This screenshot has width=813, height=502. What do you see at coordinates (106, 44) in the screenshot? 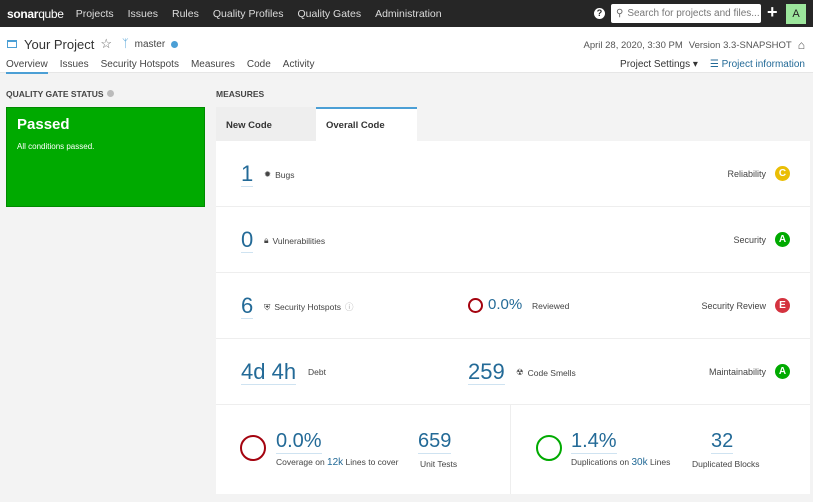
I see `star-icon: ☆` at bounding box center [106, 44].